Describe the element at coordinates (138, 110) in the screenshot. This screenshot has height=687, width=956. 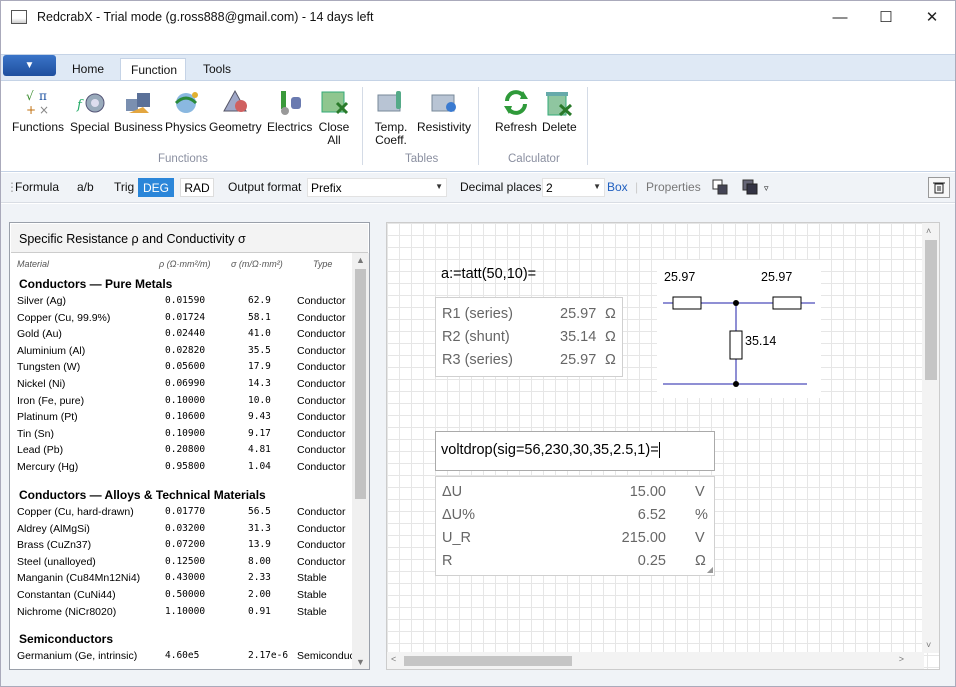
I see `business-button: Business` at that location.